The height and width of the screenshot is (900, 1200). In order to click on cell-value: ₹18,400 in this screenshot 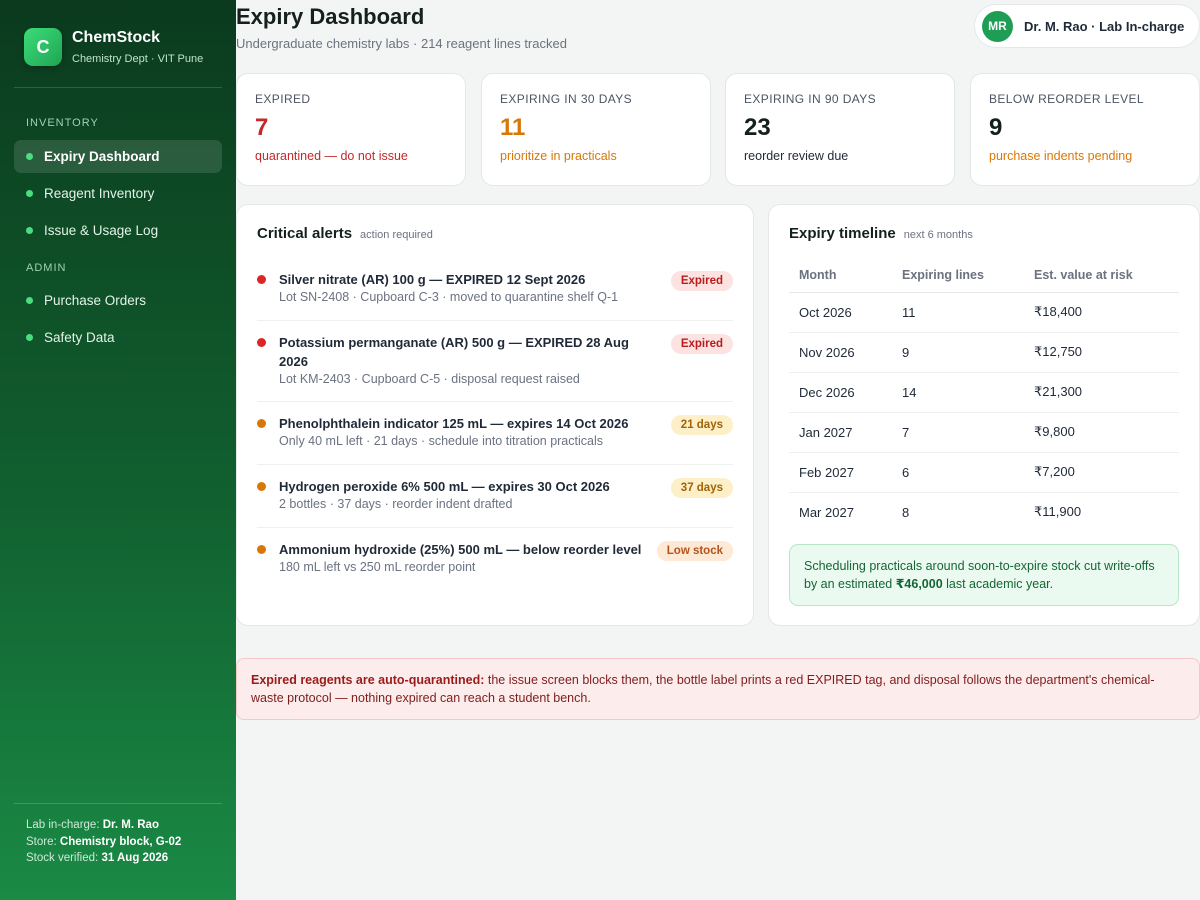, I will do `click(1101, 312)`.